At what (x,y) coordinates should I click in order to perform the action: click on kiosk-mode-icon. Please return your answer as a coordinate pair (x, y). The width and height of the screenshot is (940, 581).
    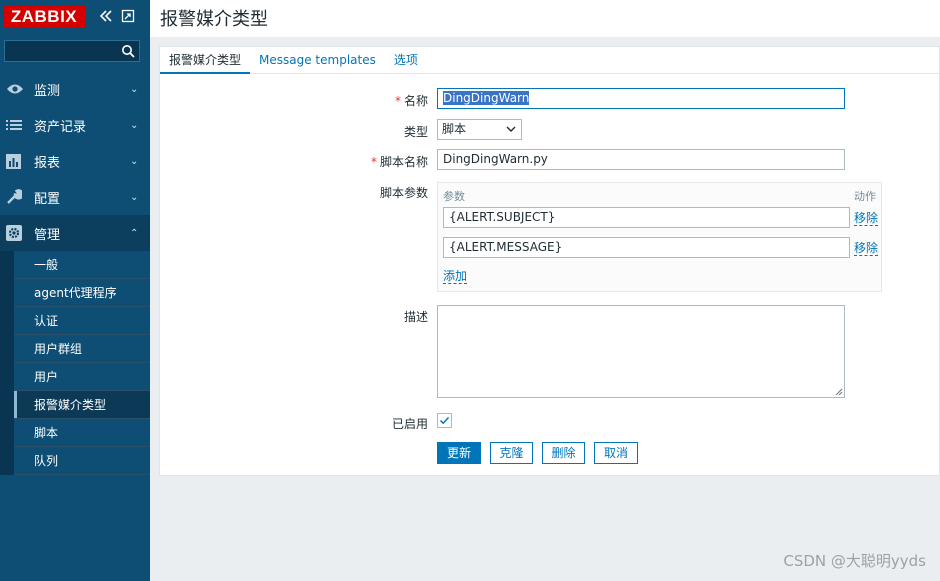
    Looking at the image, I should click on (128, 16).